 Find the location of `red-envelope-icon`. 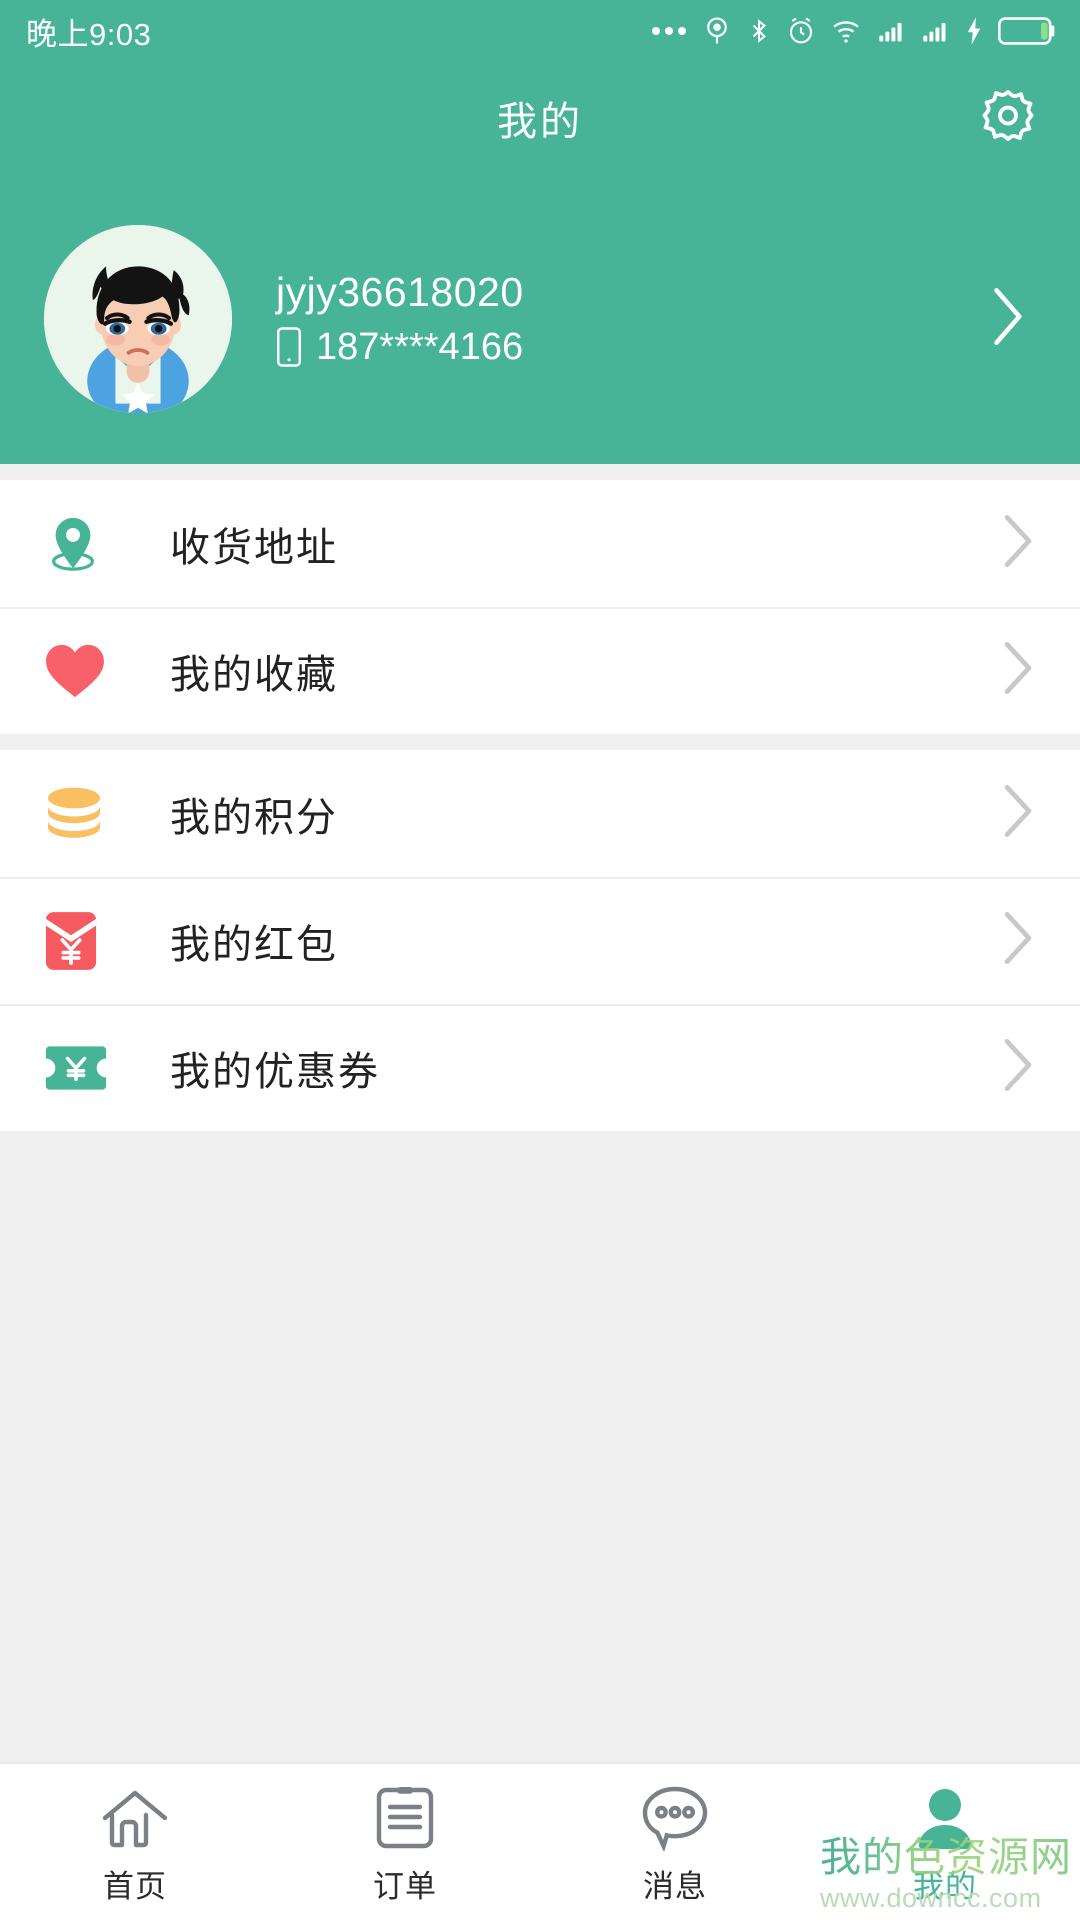

red-envelope-icon is located at coordinates (81, 941).